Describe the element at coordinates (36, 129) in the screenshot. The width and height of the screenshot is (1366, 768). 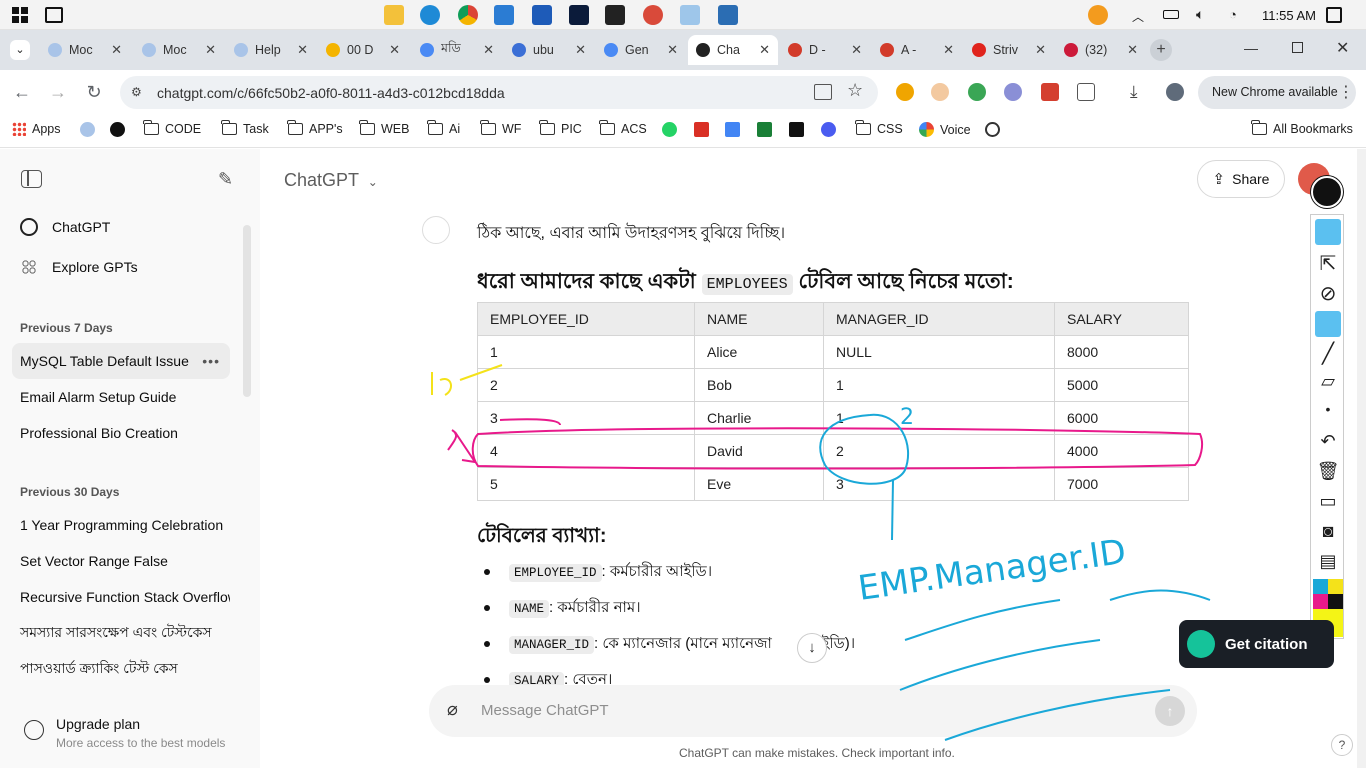
I see `bookmark-apps: Apps` at that location.